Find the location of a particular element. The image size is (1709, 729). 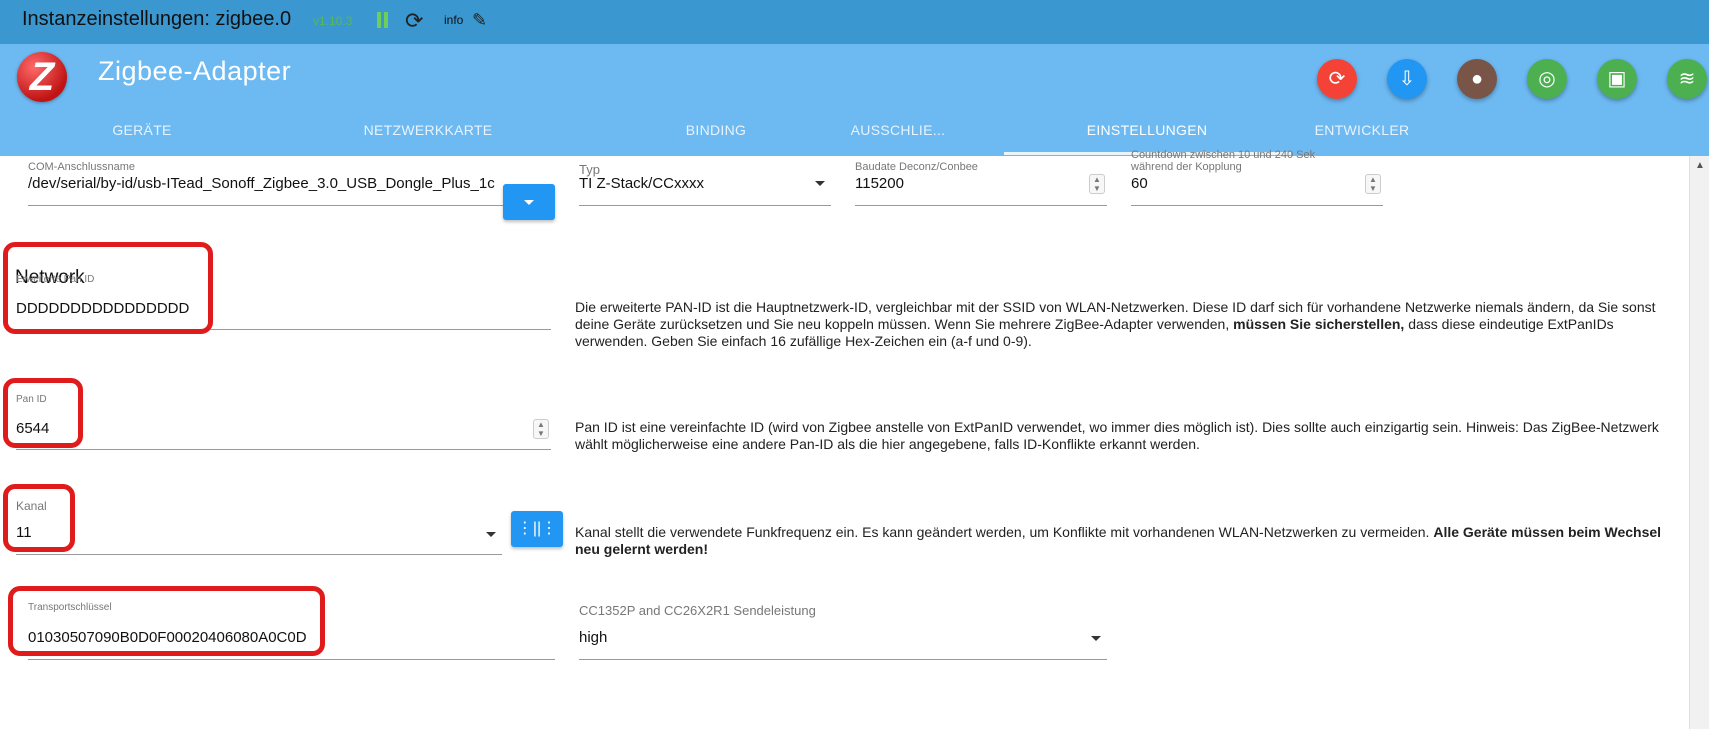

com-port-underline is located at coordinates (265, 205).